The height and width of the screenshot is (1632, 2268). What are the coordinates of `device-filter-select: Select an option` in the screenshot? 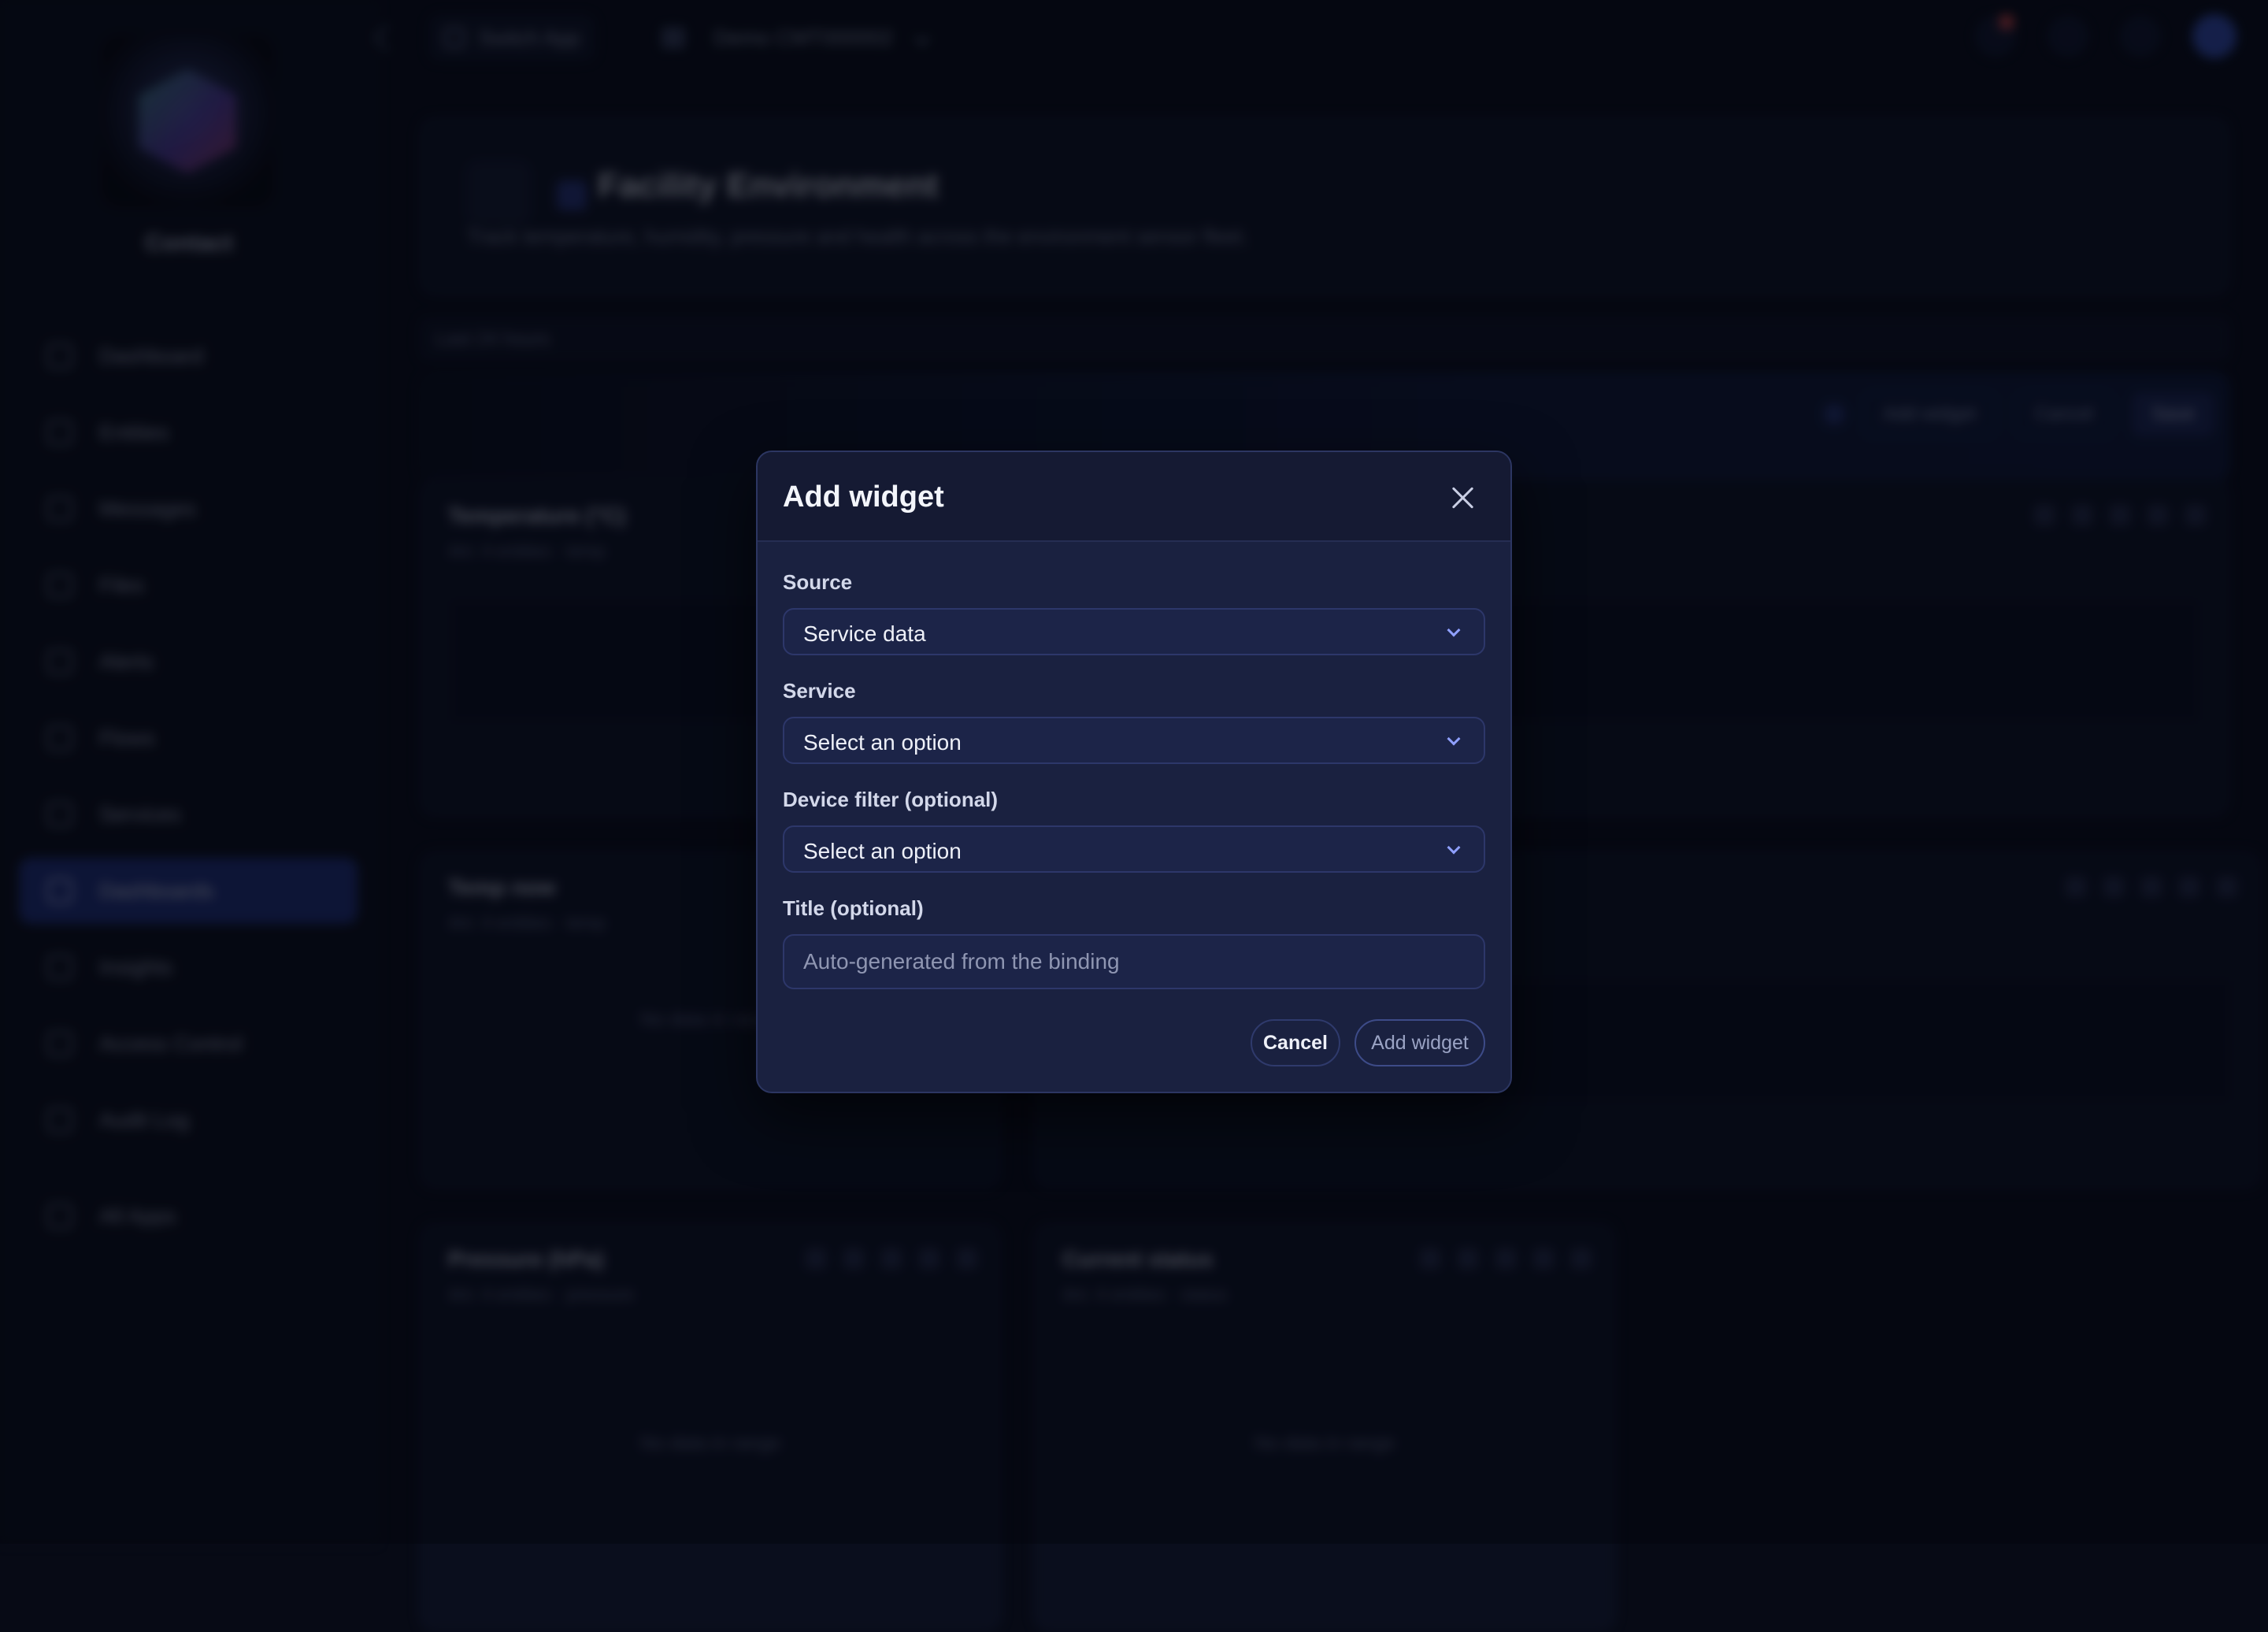 It's located at (1134, 849).